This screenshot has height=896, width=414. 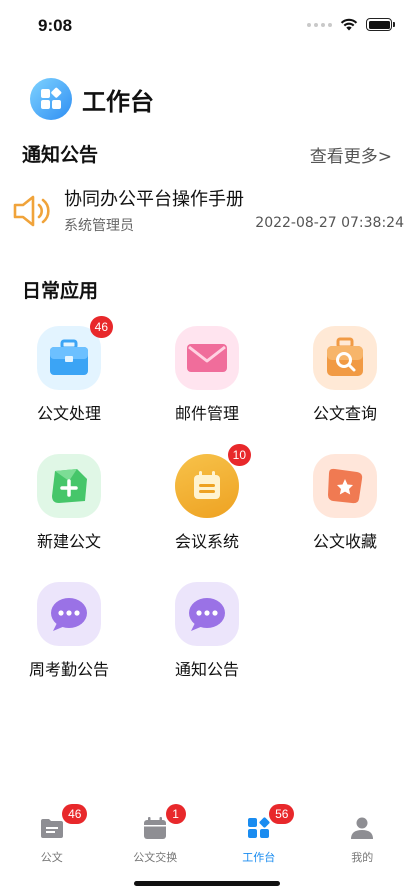 I want to click on tab-documents: 46 公文, so click(x=52, y=835).